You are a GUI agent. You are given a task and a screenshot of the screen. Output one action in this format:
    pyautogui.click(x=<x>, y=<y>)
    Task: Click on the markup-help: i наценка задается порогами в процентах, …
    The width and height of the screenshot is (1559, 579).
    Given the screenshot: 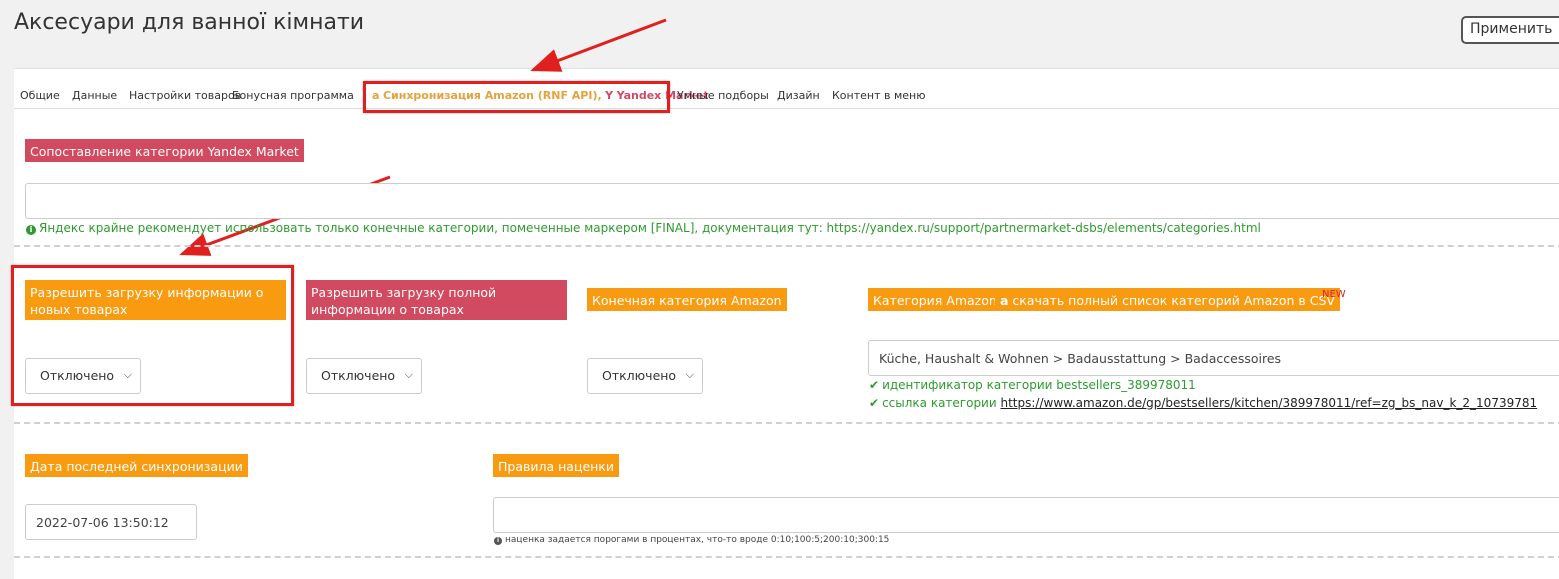 What is the action you would take?
    pyautogui.click(x=691, y=540)
    